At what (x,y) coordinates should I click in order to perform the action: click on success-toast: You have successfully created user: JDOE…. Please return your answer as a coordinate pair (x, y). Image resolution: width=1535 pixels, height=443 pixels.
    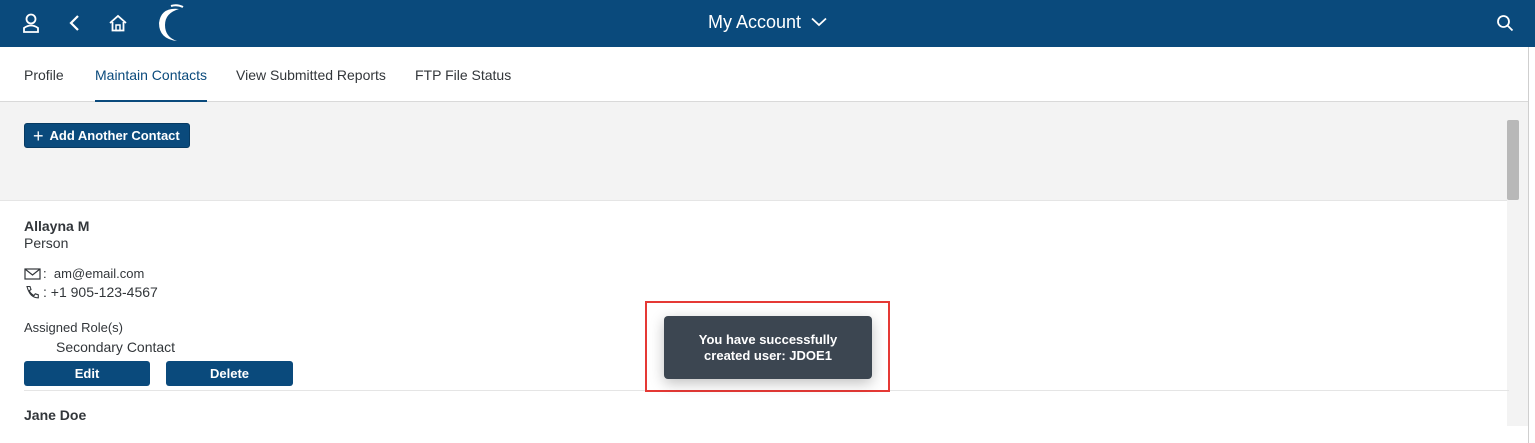
    Looking at the image, I should click on (768, 347).